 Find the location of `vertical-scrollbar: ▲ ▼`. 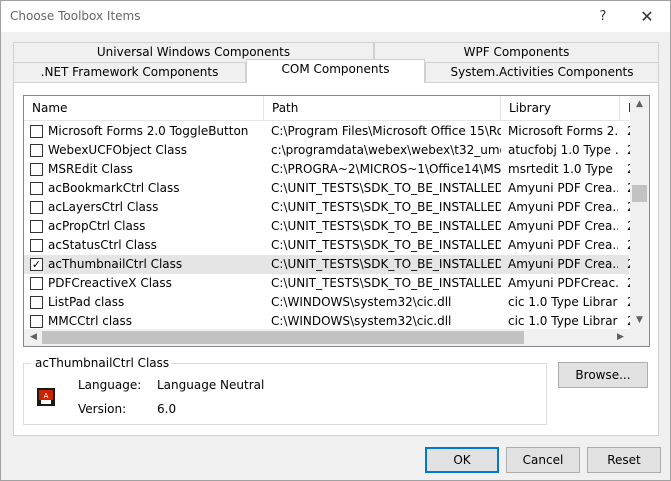

vertical-scrollbar: ▲ ▼ is located at coordinates (639, 212).